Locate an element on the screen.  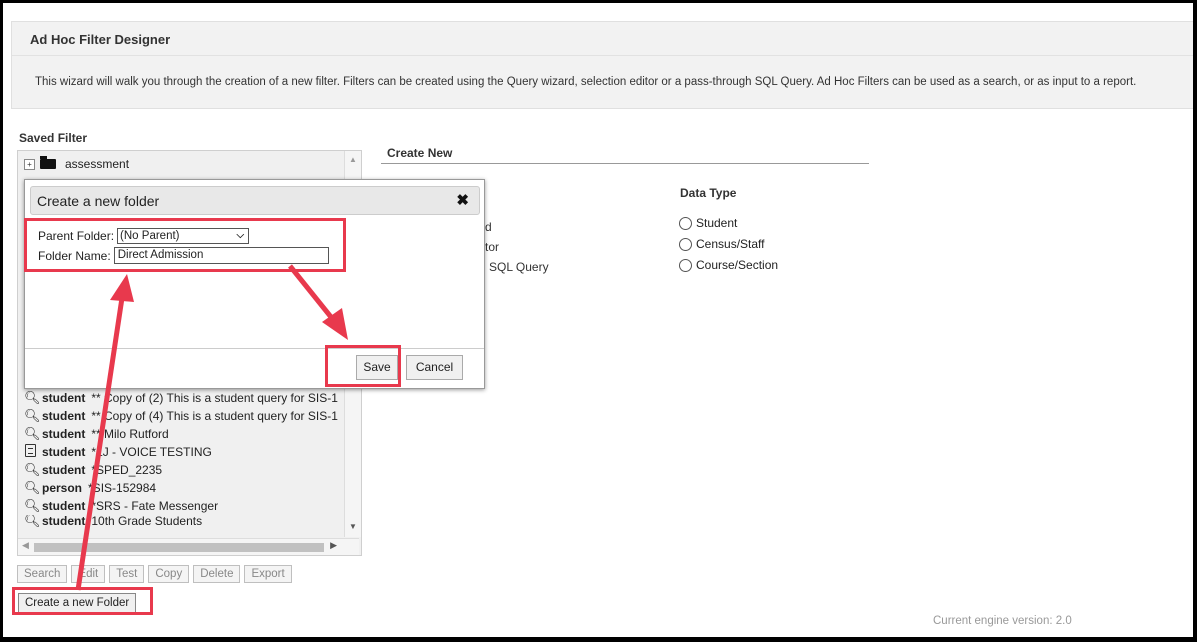
scroll-down-icon: ▼ is located at coordinates (353, 526).